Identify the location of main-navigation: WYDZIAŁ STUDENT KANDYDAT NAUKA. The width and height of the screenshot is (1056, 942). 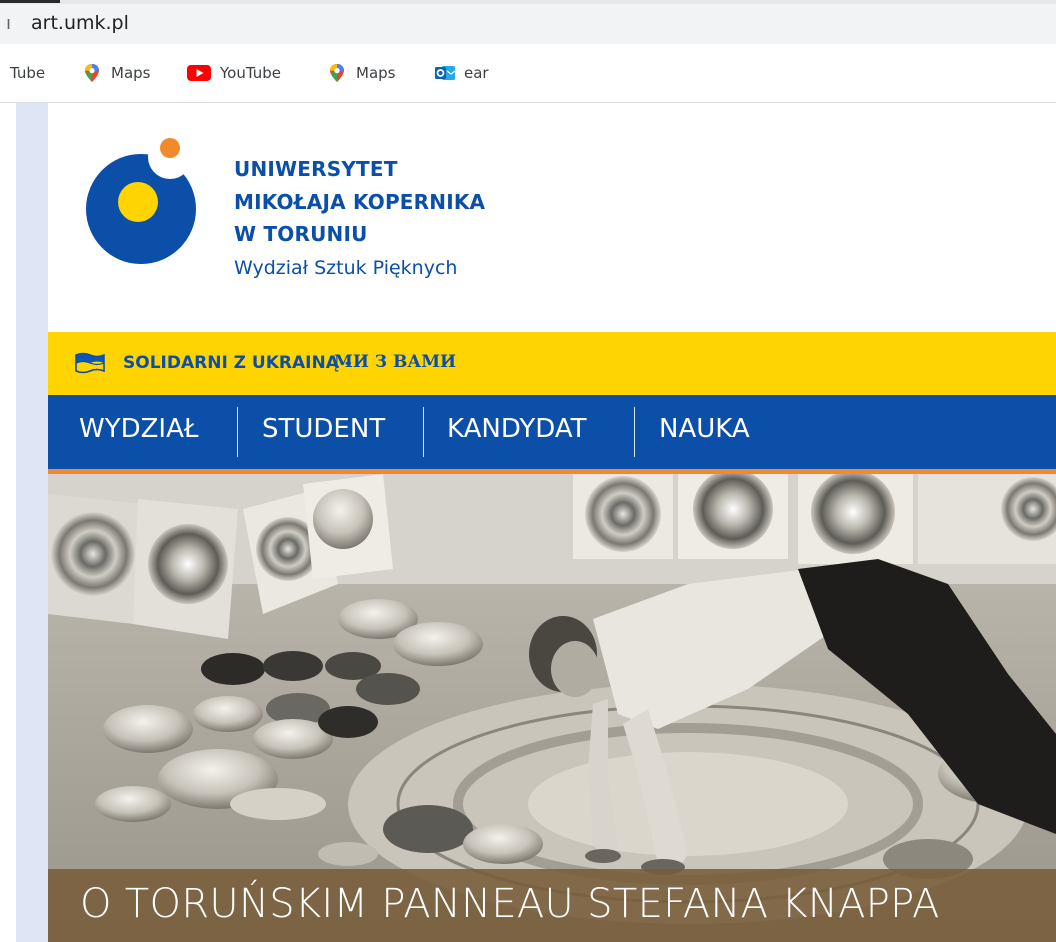
(552, 432).